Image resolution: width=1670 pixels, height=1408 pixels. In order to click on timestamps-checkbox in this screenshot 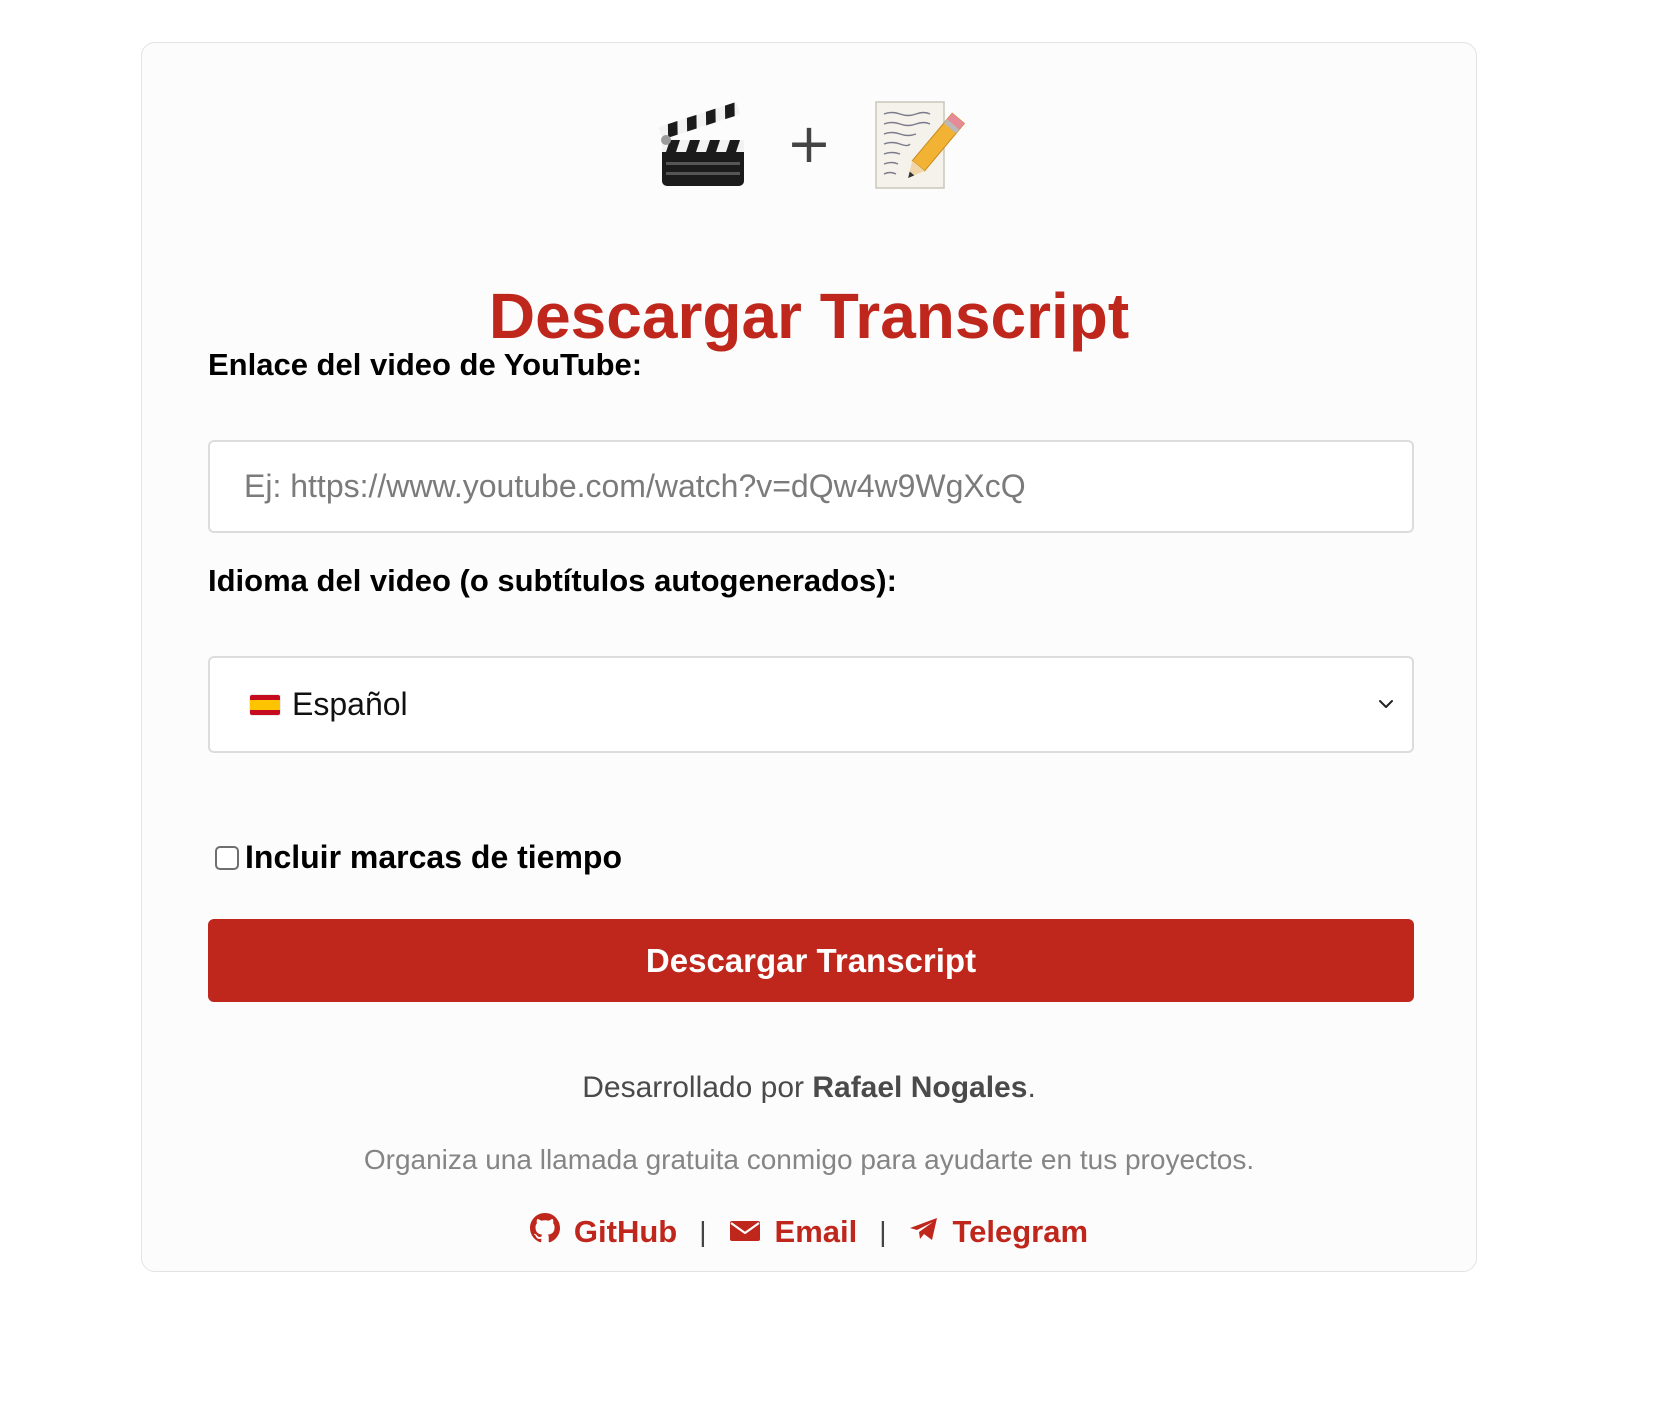, I will do `click(227, 857)`.